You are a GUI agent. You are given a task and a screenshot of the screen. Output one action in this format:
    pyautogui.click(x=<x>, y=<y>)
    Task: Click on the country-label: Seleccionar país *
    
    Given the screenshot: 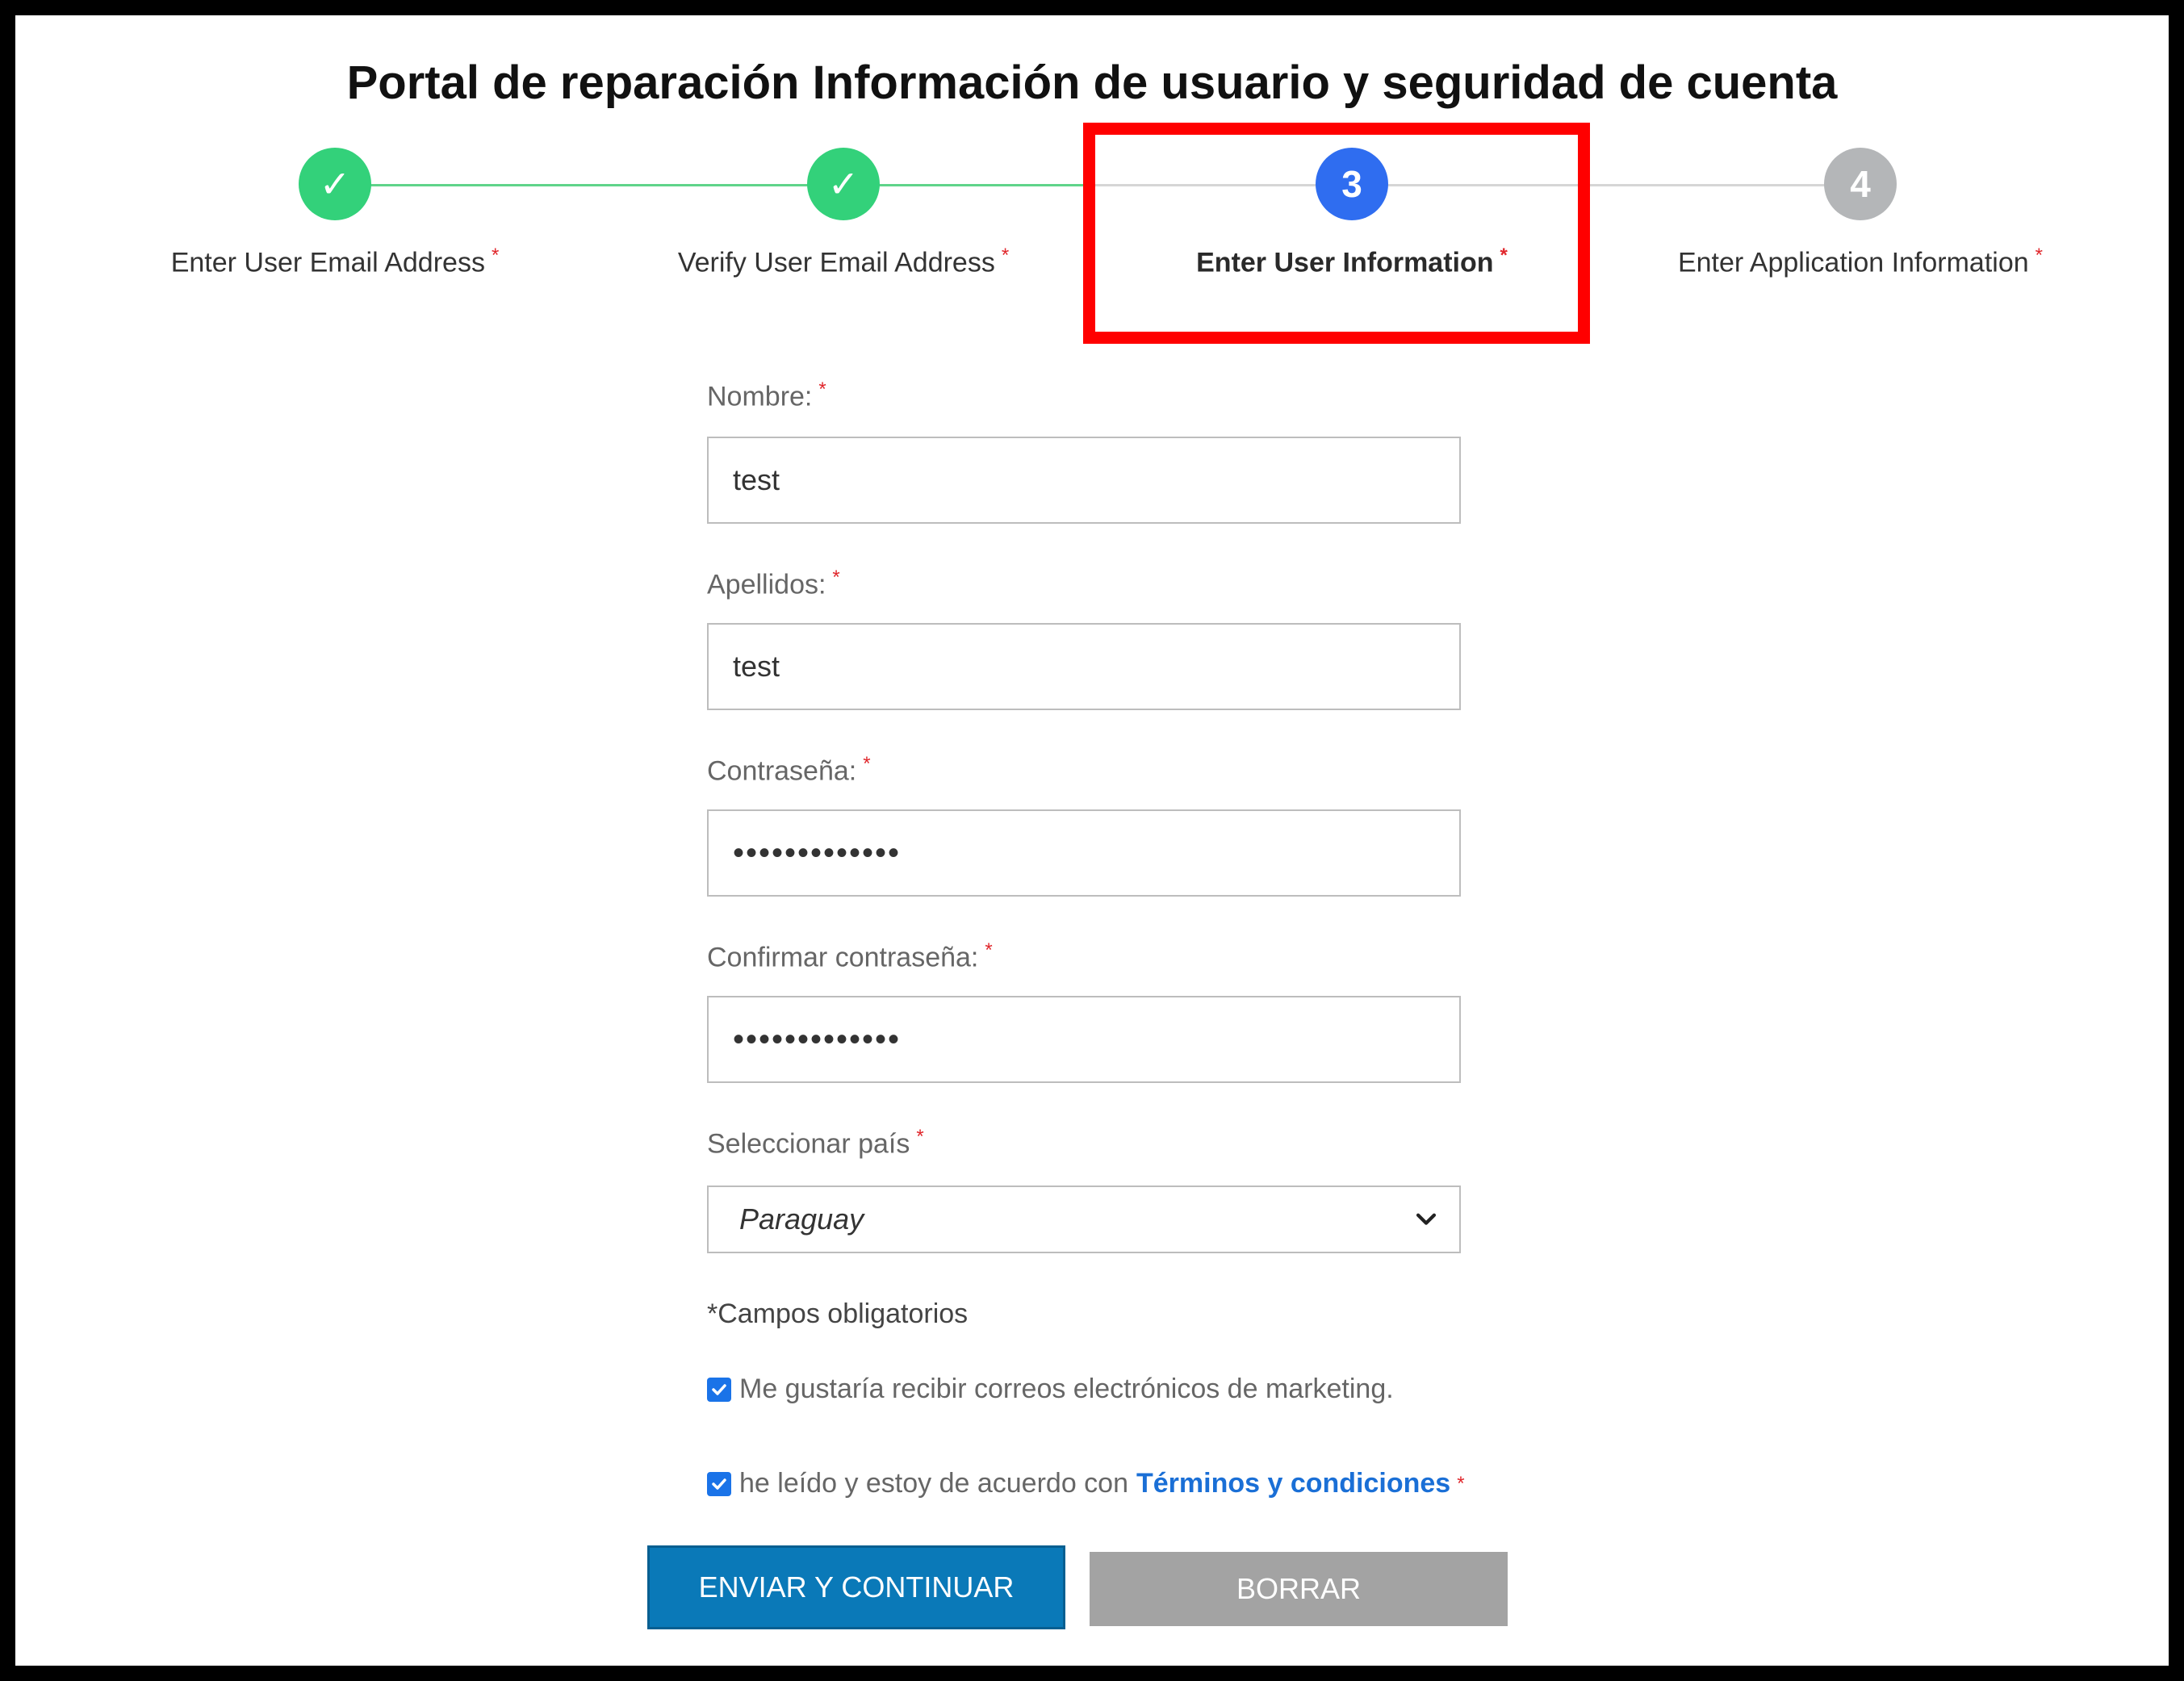 What is the action you would take?
    pyautogui.click(x=815, y=1143)
    